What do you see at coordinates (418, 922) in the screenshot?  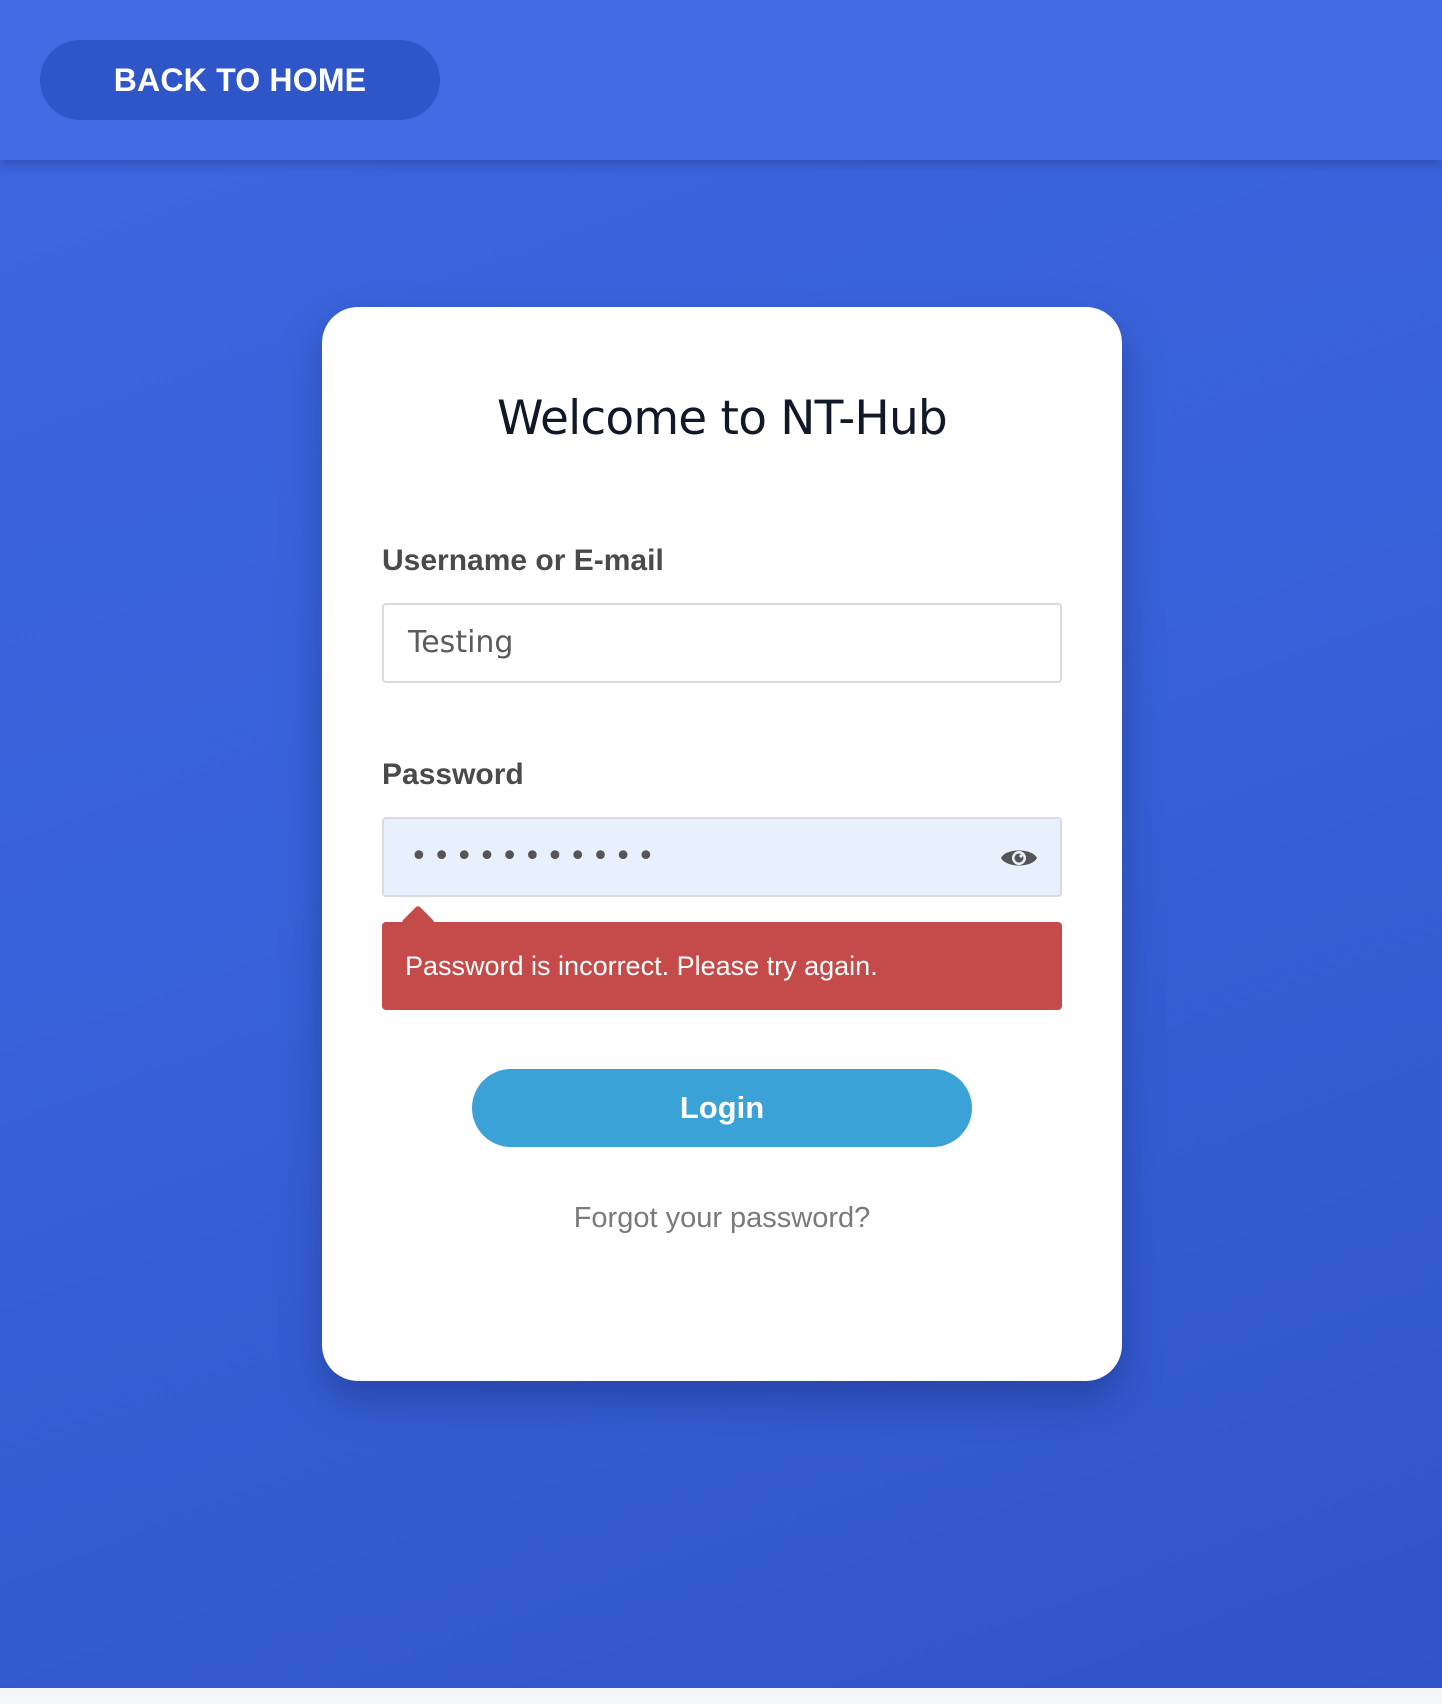 I see `error-pointer` at bounding box center [418, 922].